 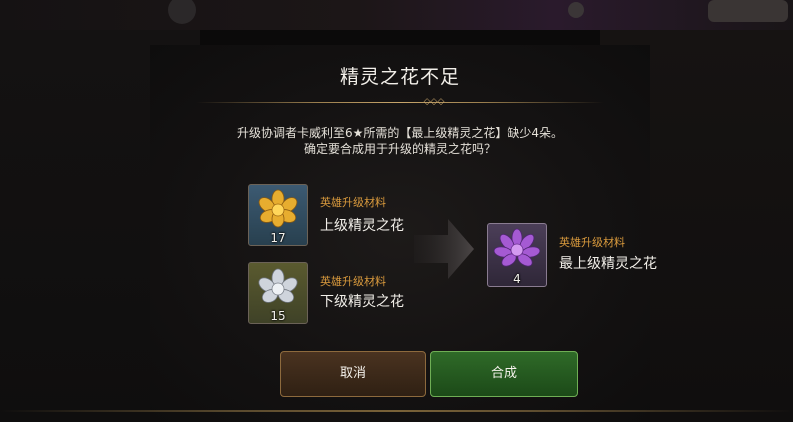 What do you see at coordinates (517, 247) in the screenshot?
I see `purple-spirit-flower-icon` at bounding box center [517, 247].